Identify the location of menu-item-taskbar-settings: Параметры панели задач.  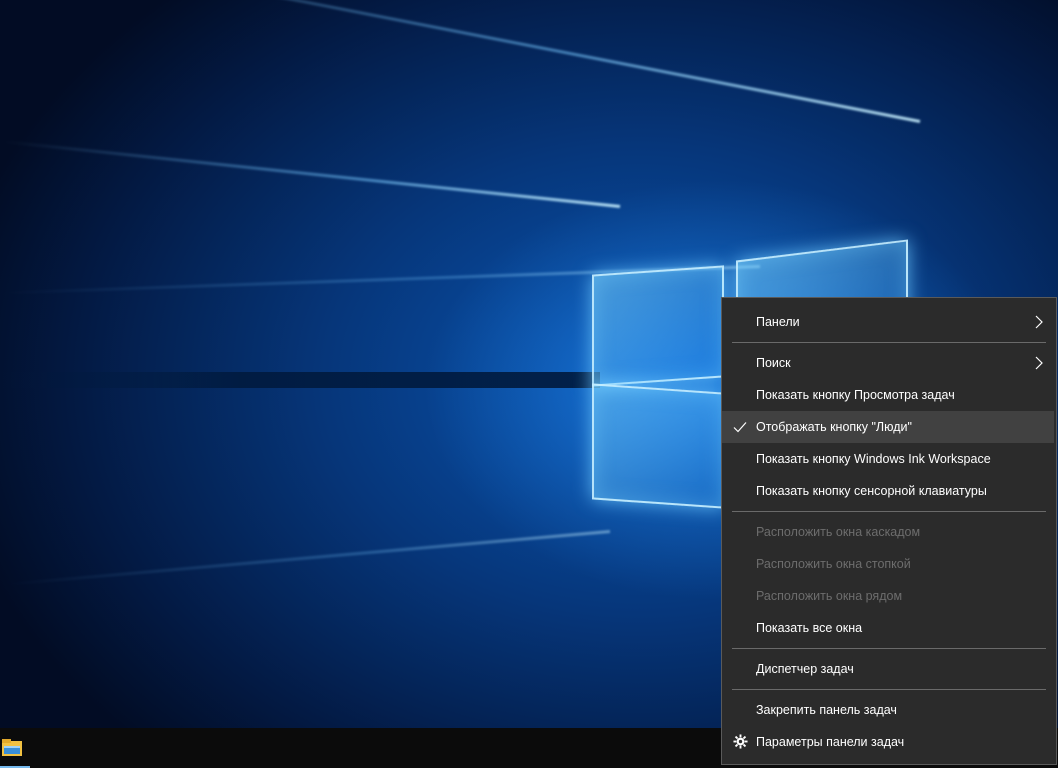
(889, 742).